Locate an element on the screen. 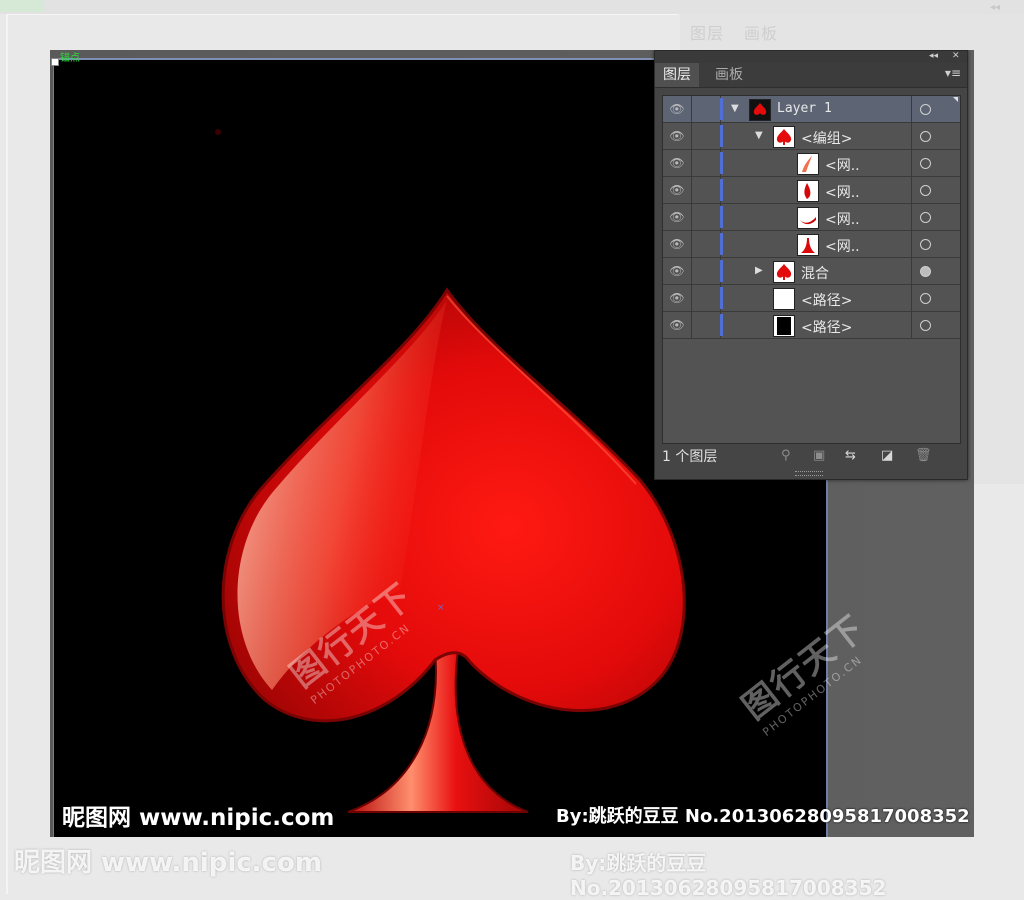 This screenshot has height=900, width=1024. expand-triangle-icon: ▶ is located at coordinates (759, 270).